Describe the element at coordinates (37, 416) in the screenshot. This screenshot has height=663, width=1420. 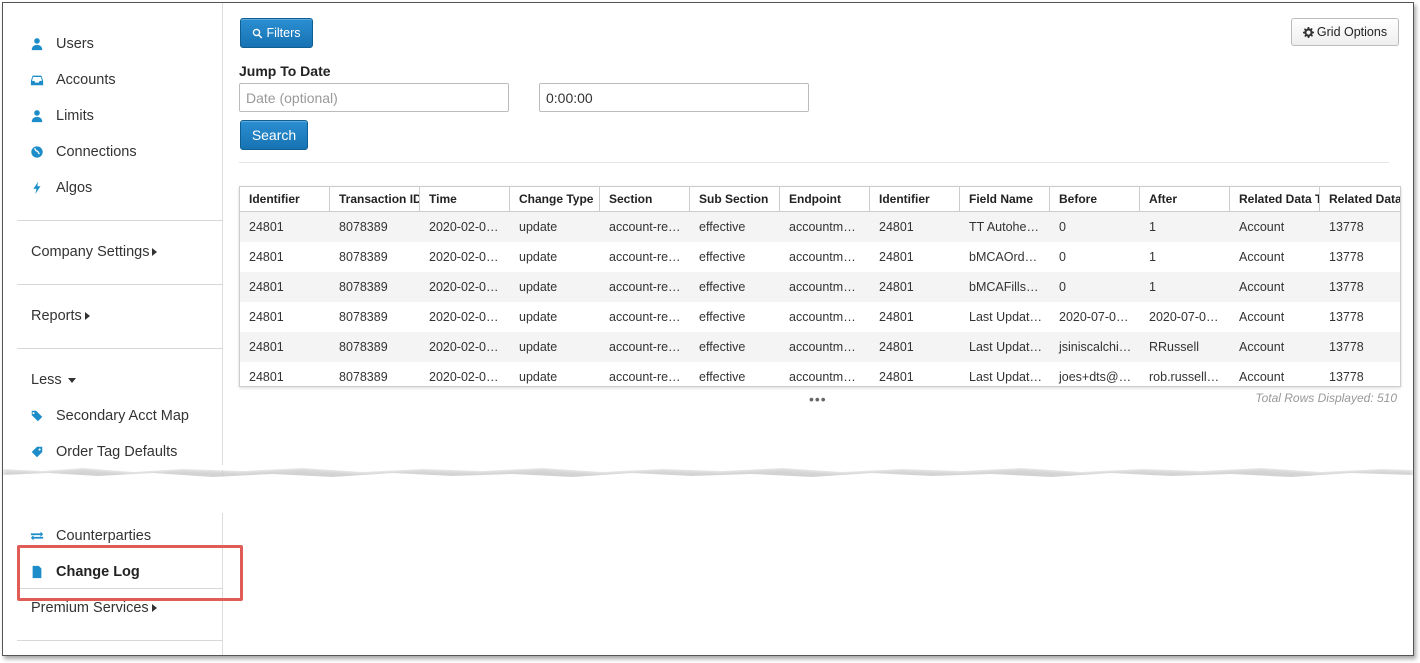
I see `tags-icon` at that location.